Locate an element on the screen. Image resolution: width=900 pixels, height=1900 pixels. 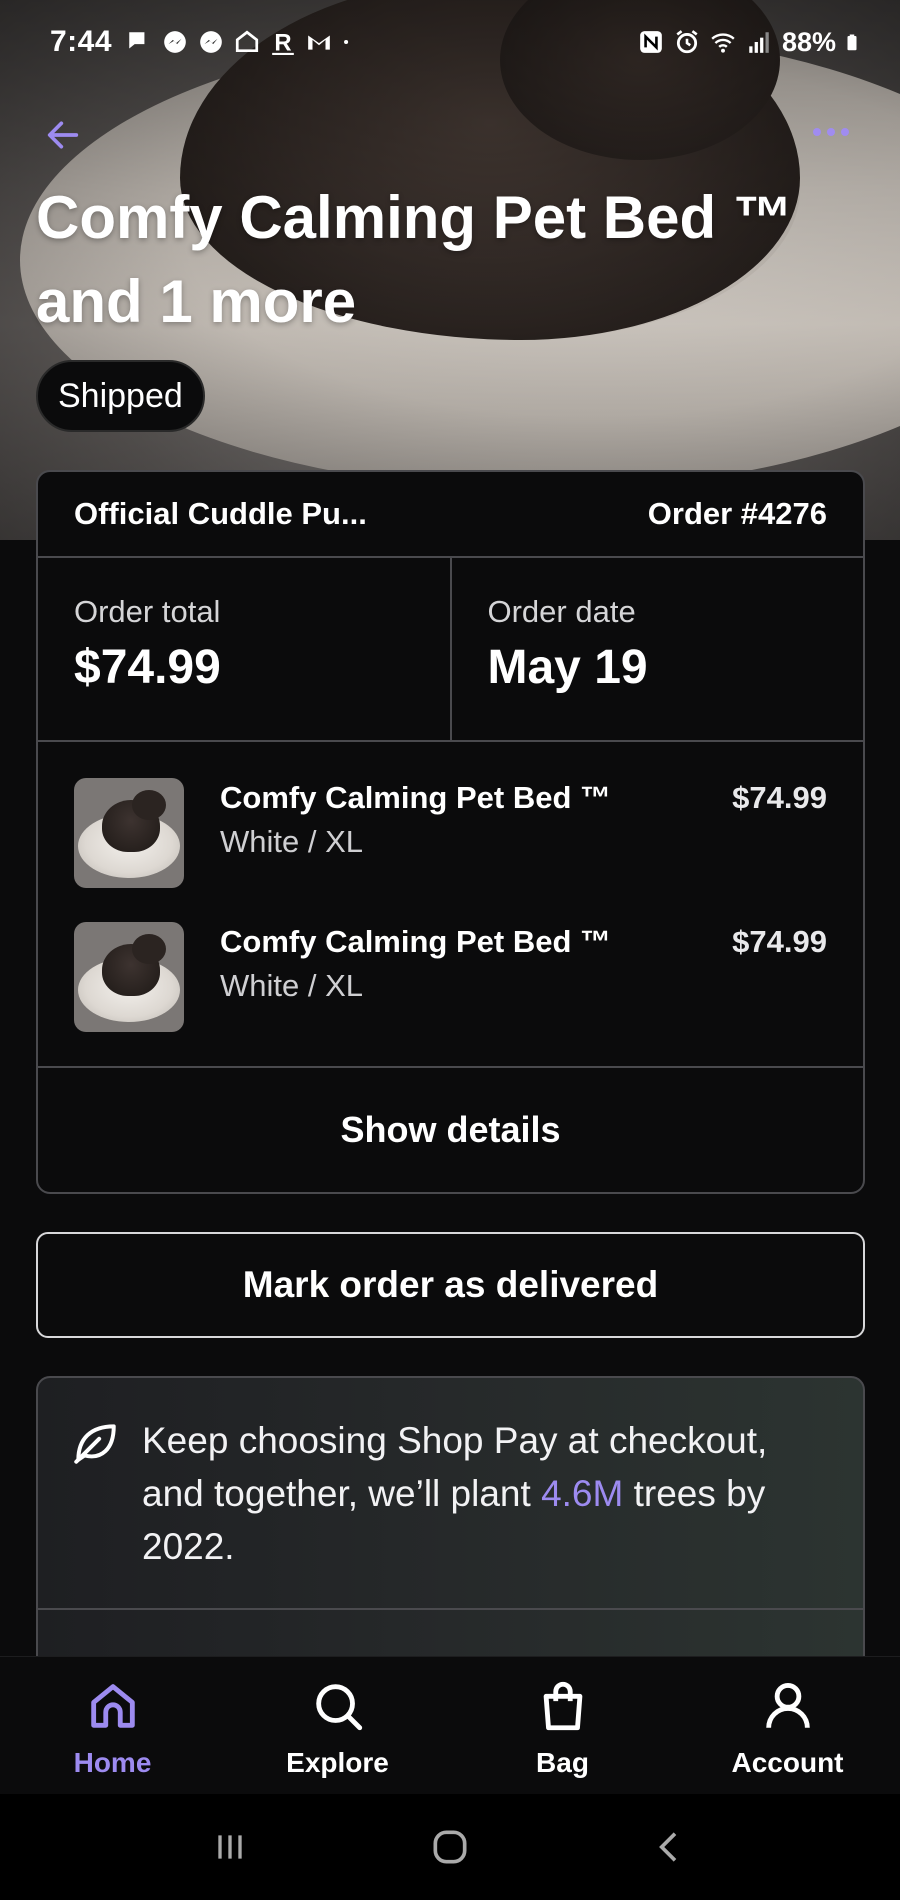
svg-text: R is located at coordinates (282, 42).